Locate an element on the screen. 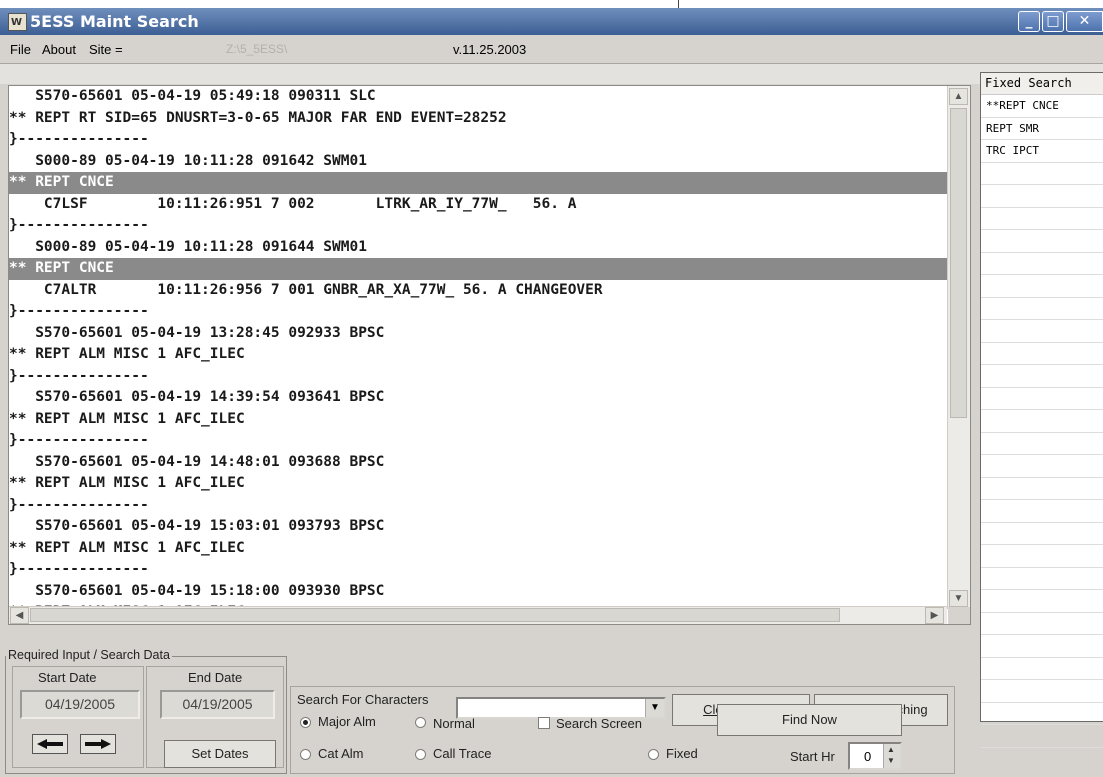 This screenshot has width=1103, height=777. log-line: S570-65601 05-04-19 14:48:01 093688 BPSC is located at coordinates (197, 461).